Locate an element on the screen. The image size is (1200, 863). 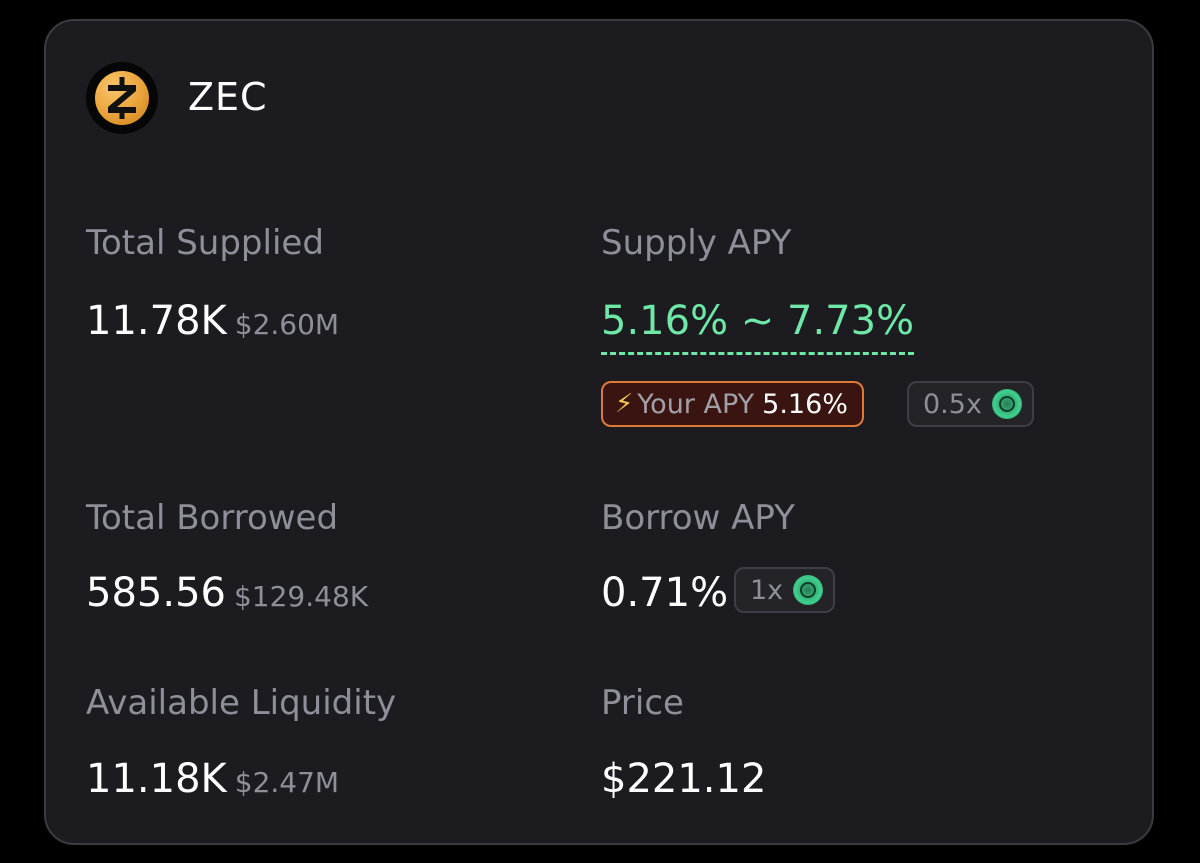
price-label: Price is located at coordinates (642, 703).